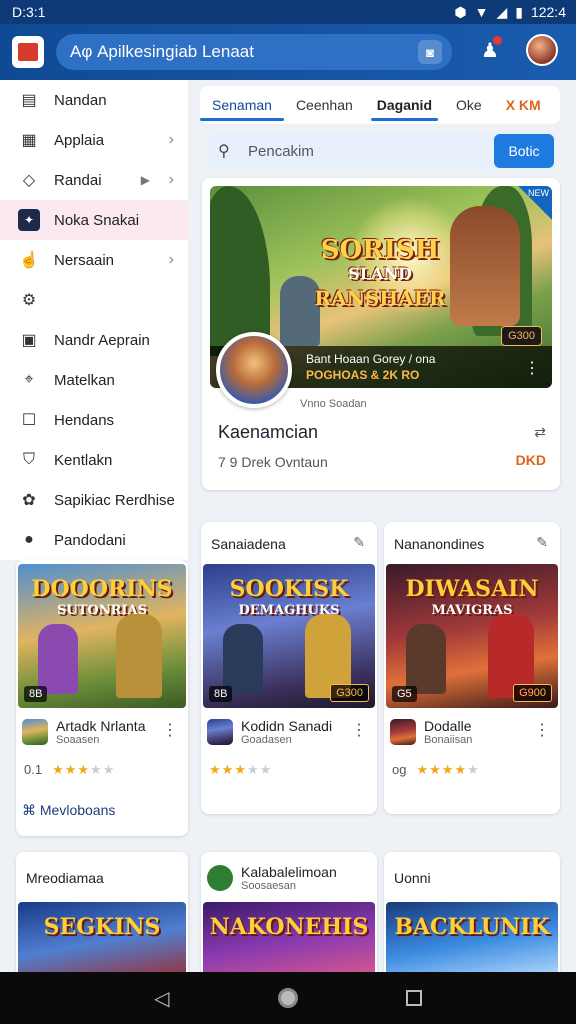 The height and width of the screenshot is (1024, 576). Describe the element at coordinates (371, 359) in the screenshot. I see `overlay-title: Bant Hoaan Gorey / ona` at that location.